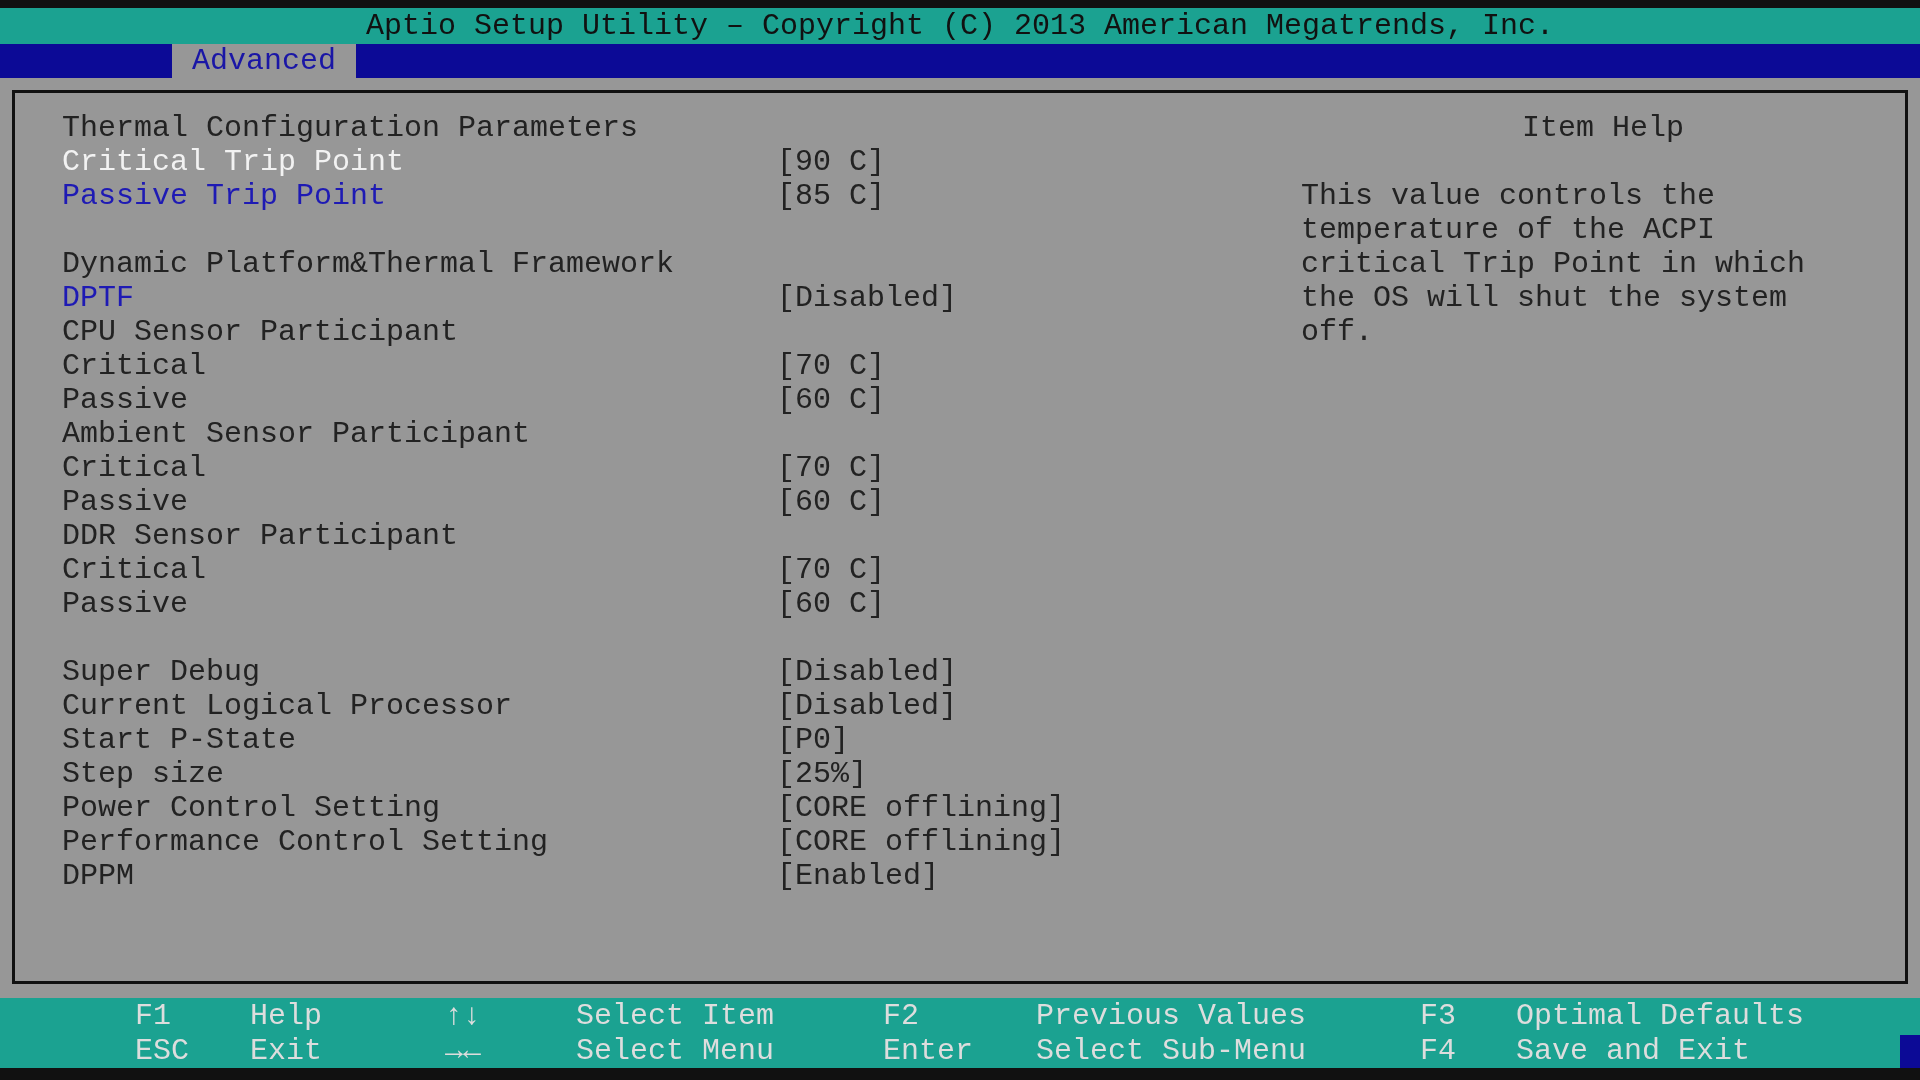 Image resolution: width=1920 pixels, height=1080 pixels. What do you see at coordinates (1634, 1050) in the screenshot?
I see `key-action: Save and Exit` at bounding box center [1634, 1050].